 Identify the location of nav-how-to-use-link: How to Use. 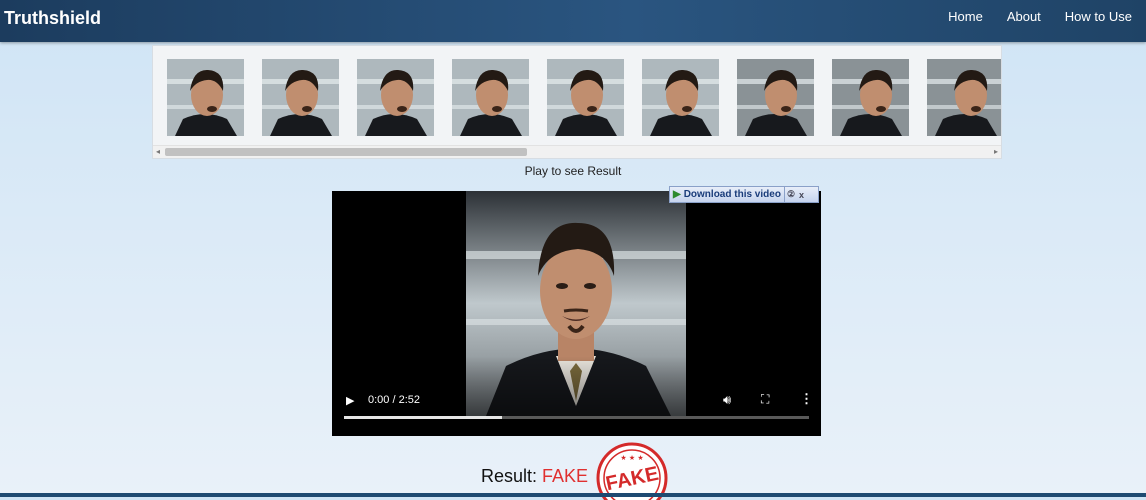
(1098, 16).